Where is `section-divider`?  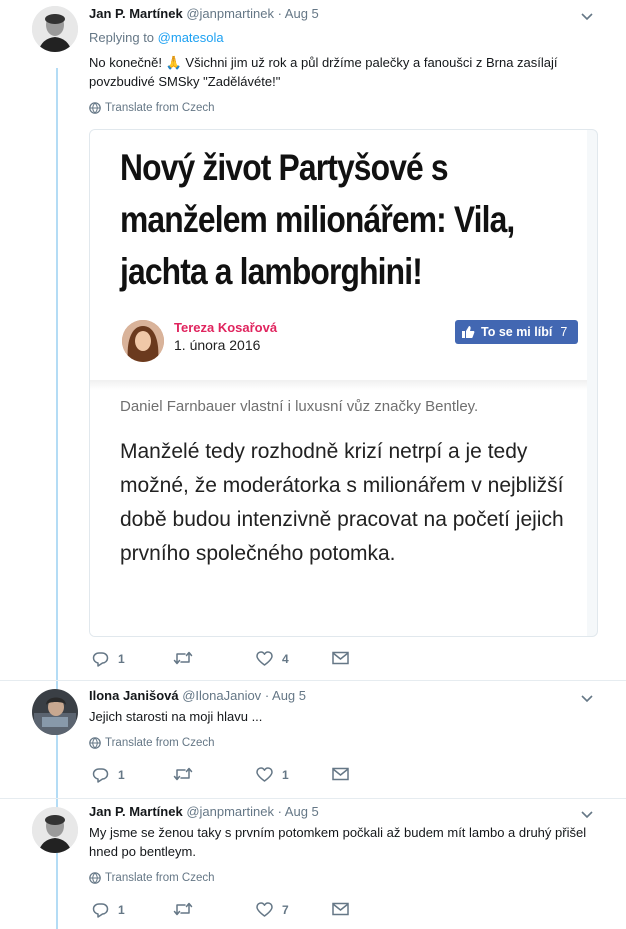 section-divider is located at coordinates (338, 385).